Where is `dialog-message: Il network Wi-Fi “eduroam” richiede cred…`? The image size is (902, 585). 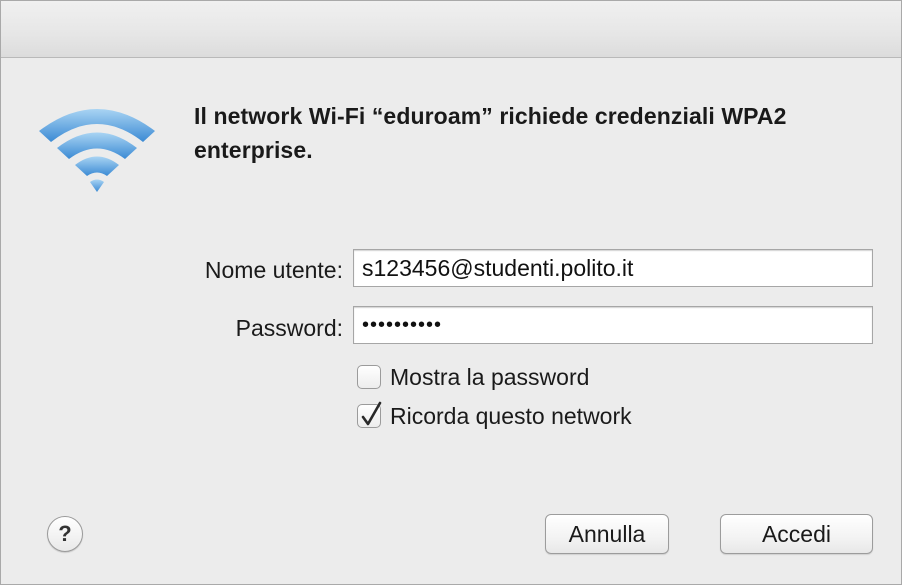 dialog-message: Il network Wi-Fi “eduroam” richiede cred… is located at coordinates (490, 133).